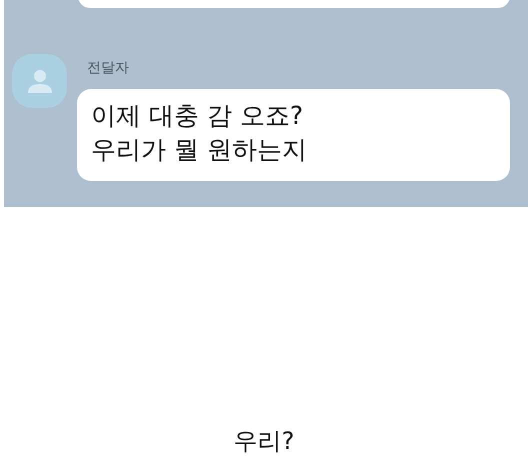 Image resolution: width=528 pixels, height=475 pixels. Describe the element at coordinates (39, 81) in the screenshot. I see `person-icon` at that location.